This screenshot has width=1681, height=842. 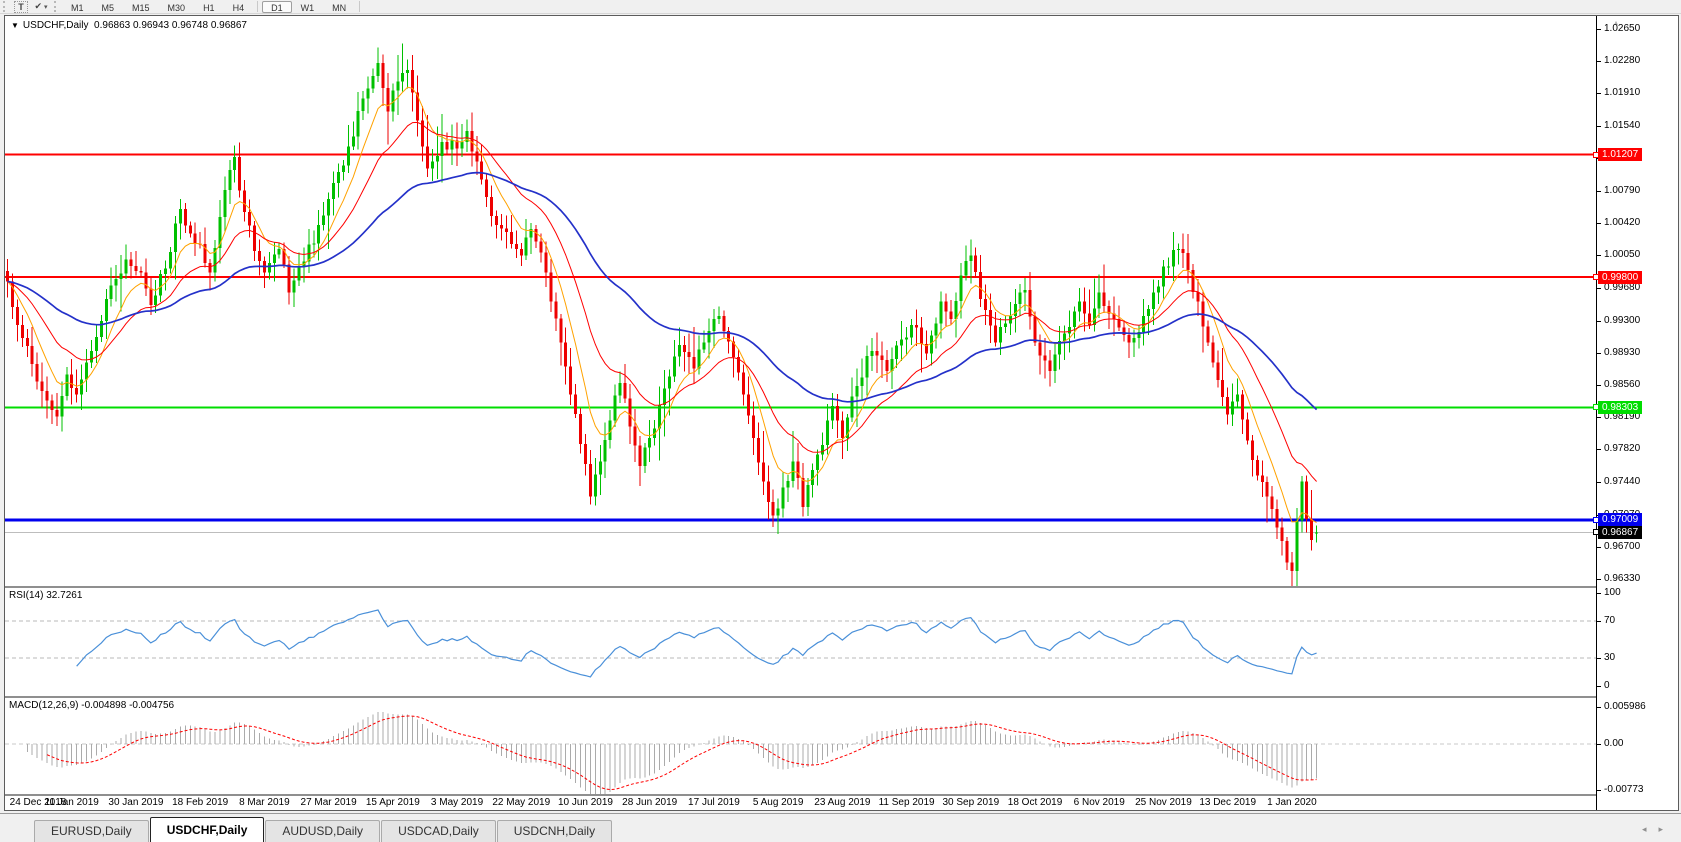 I want to click on date-label: 13 Dec 2019, so click(x=1228, y=802).